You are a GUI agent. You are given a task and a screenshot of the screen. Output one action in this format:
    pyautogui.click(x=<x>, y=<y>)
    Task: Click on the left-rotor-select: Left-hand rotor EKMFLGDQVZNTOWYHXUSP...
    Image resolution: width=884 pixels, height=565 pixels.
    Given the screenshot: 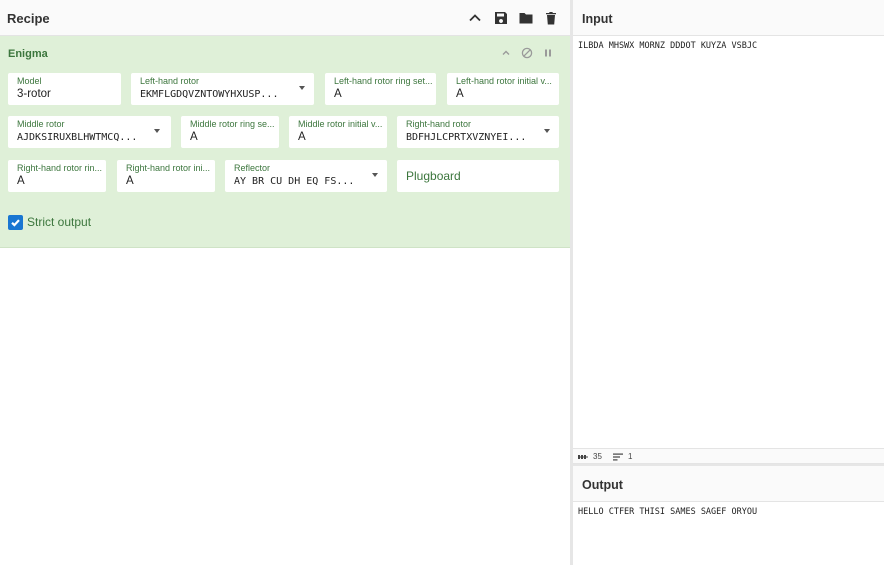 What is the action you would take?
    pyautogui.click(x=222, y=89)
    